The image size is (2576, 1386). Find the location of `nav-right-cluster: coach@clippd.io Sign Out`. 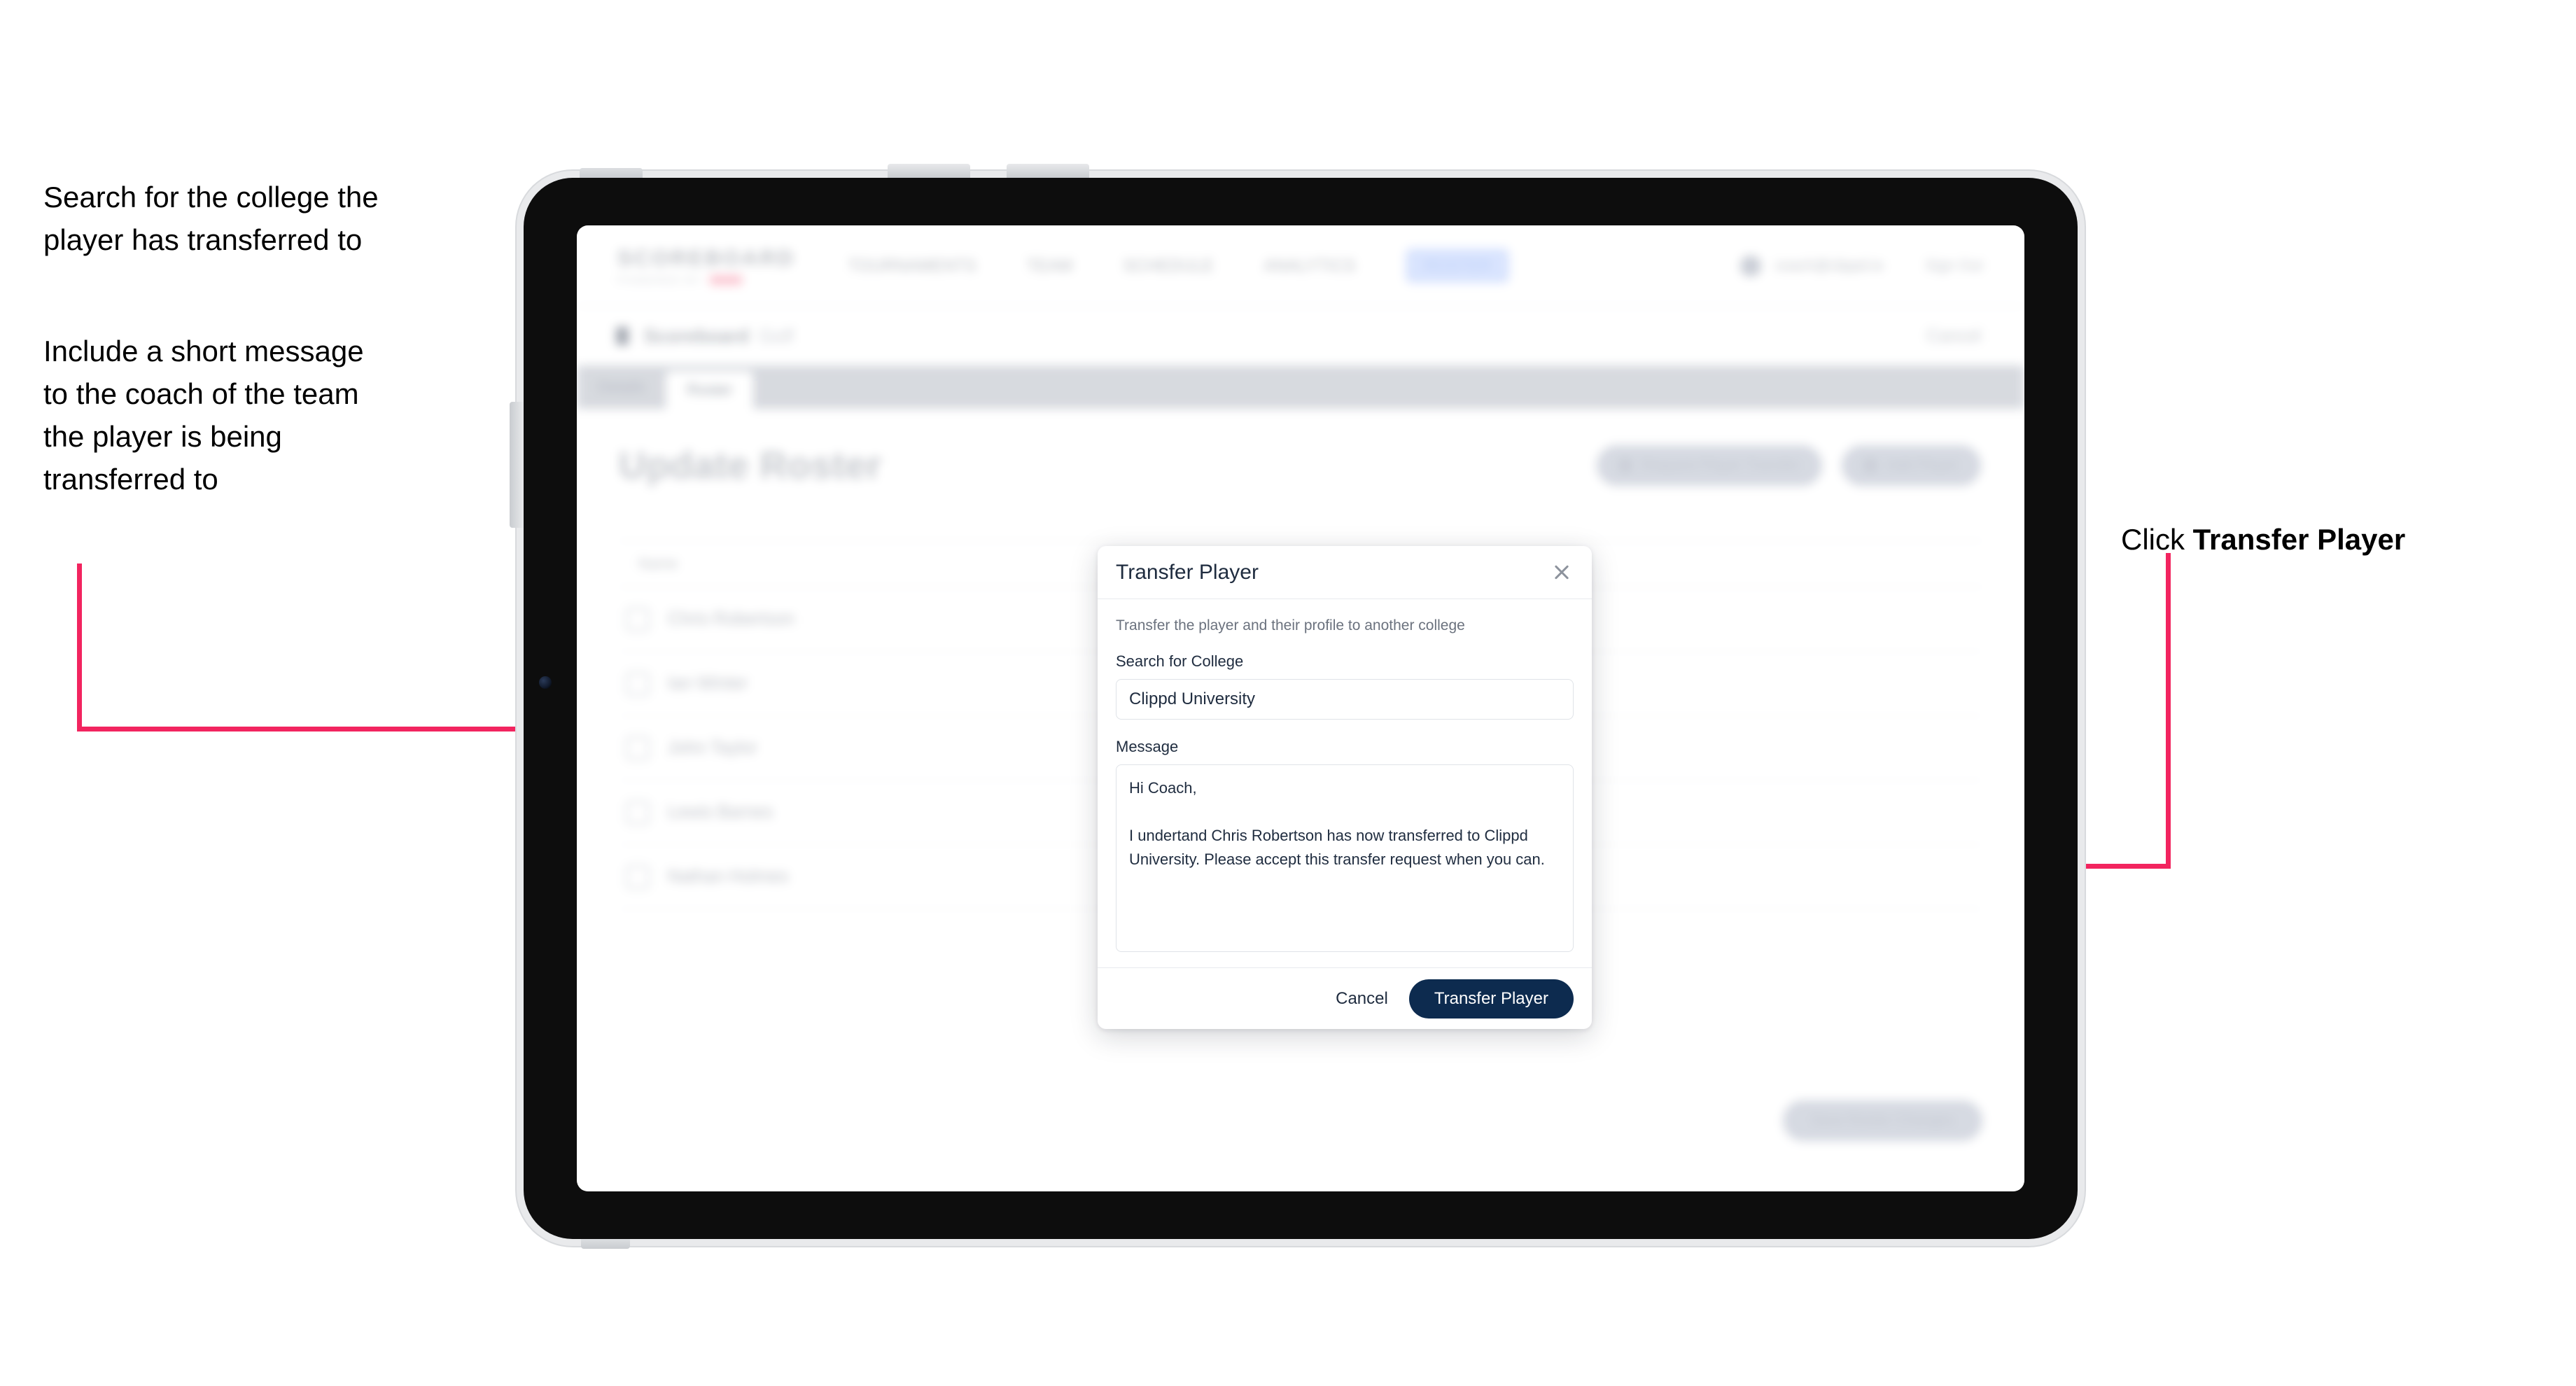

nav-right-cluster: coach@clippd.io Sign Out is located at coordinates (1861, 265).